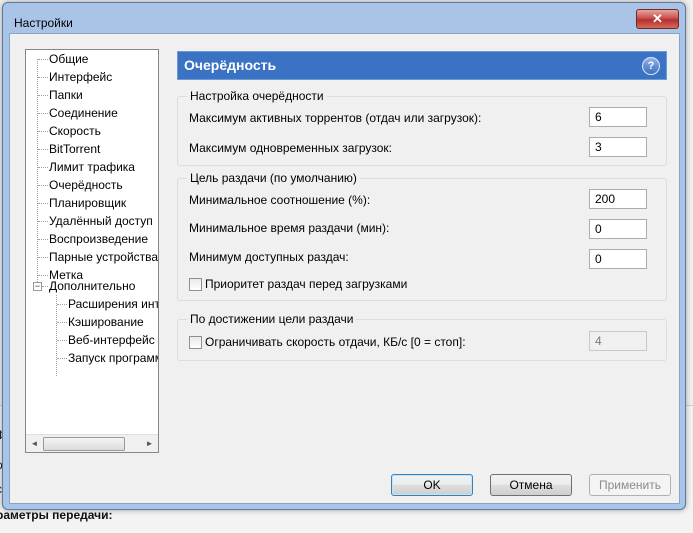  What do you see at coordinates (56, 335) in the screenshot?
I see `tree-line-child` at bounding box center [56, 335].